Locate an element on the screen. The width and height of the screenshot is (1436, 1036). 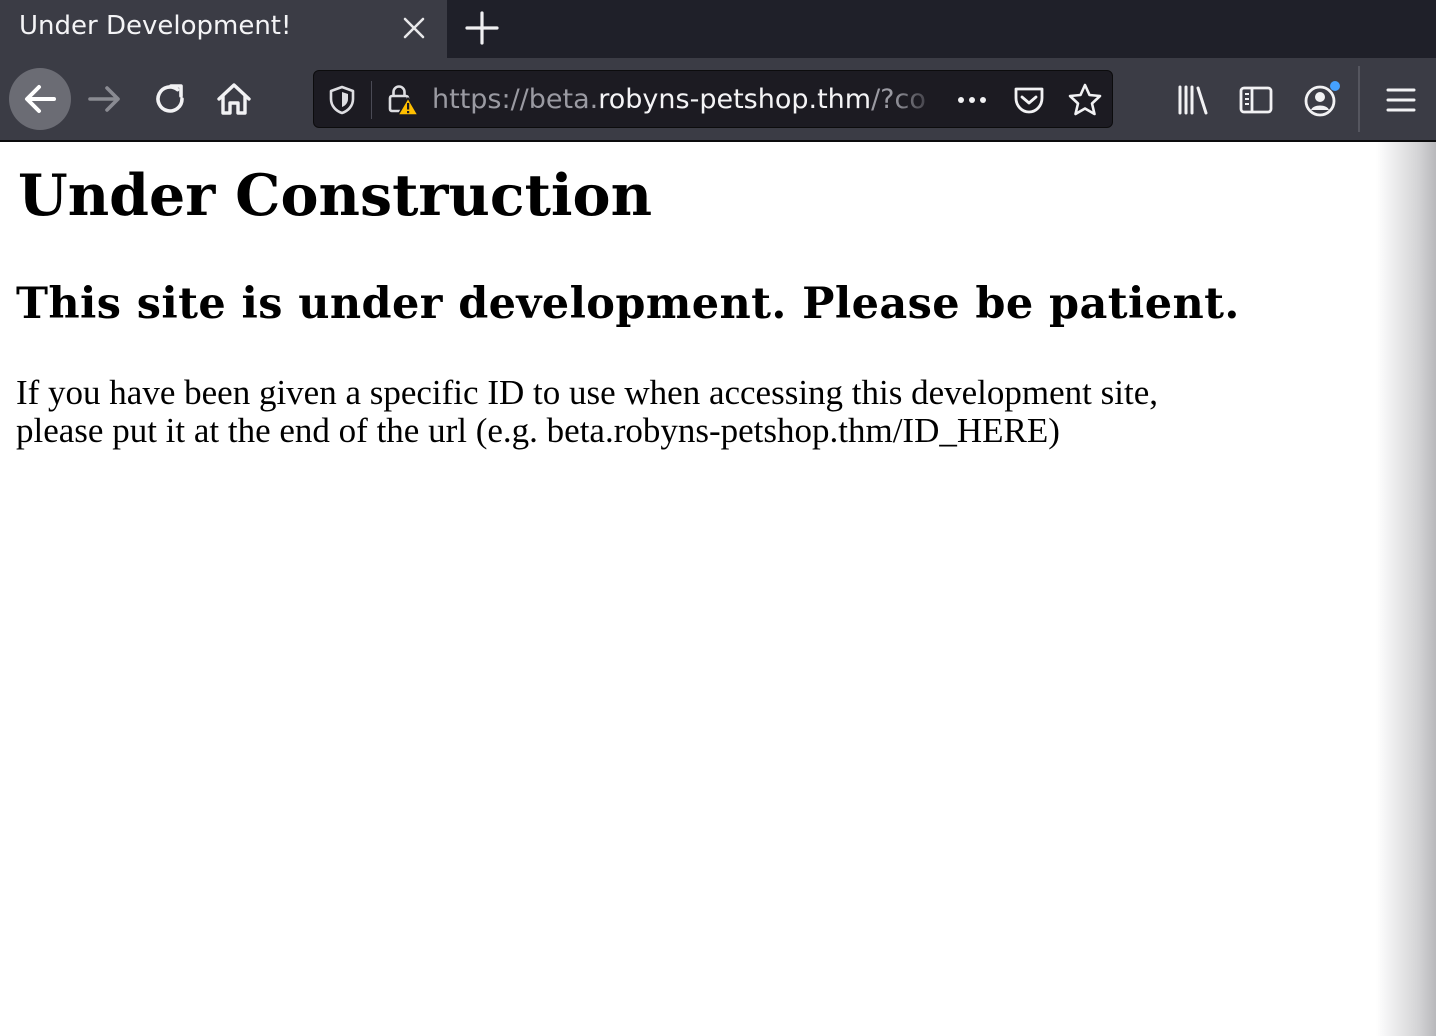
plus-icon is located at coordinates (482, 28).